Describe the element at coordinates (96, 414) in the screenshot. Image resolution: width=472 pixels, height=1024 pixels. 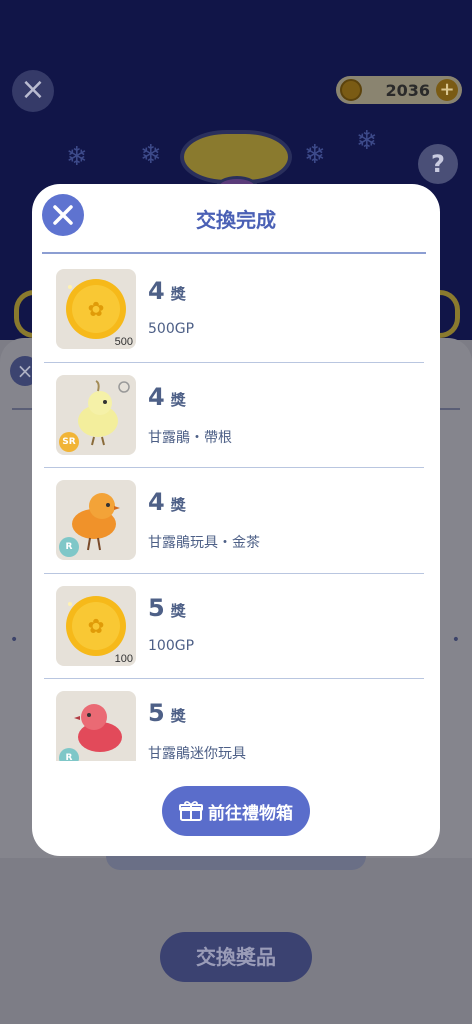
I see `bird-image: SR` at that location.